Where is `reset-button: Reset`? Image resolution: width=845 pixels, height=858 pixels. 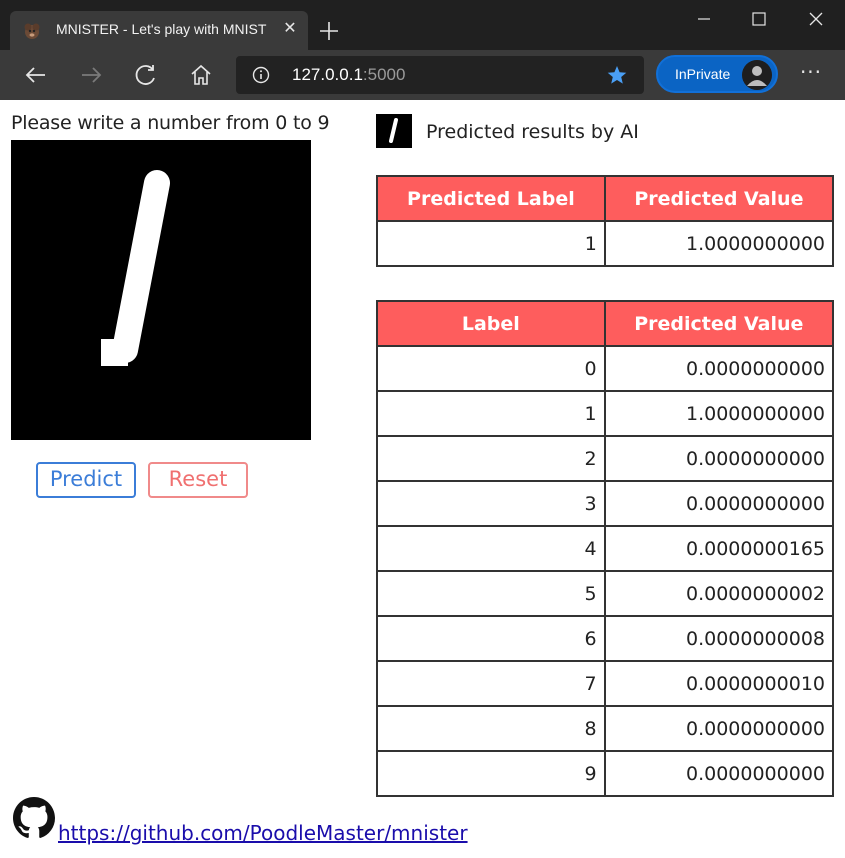
reset-button: Reset is located at coordinates (198, 480).